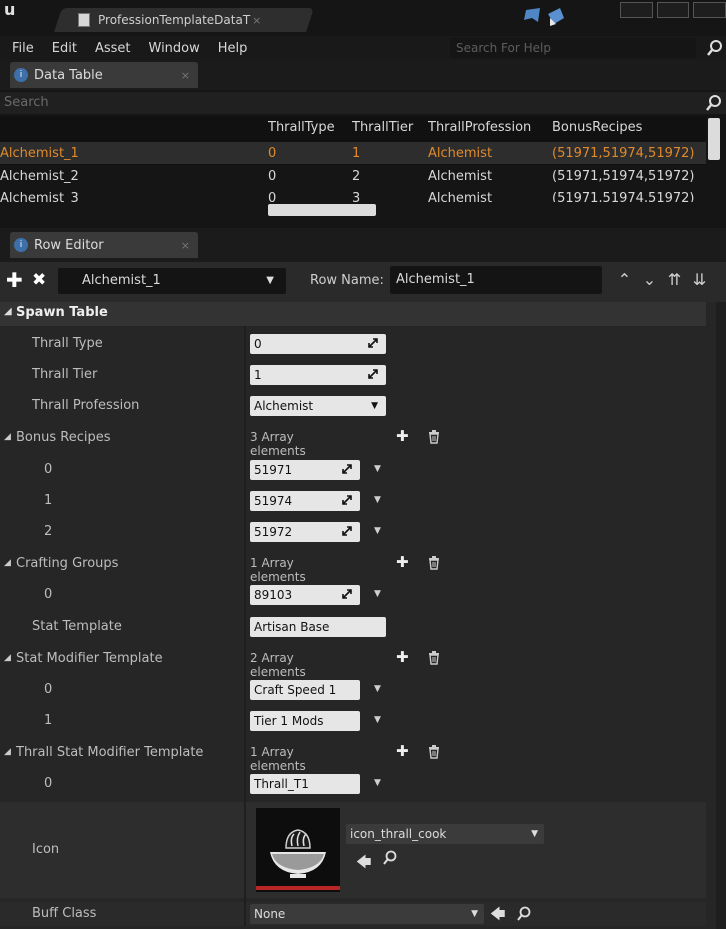 Image resolution: width=726 pixels, height=929 pixels. Describe the element at coordinates (113, 48) in the screenshot. I see `menu-asset: Asset` at that location.